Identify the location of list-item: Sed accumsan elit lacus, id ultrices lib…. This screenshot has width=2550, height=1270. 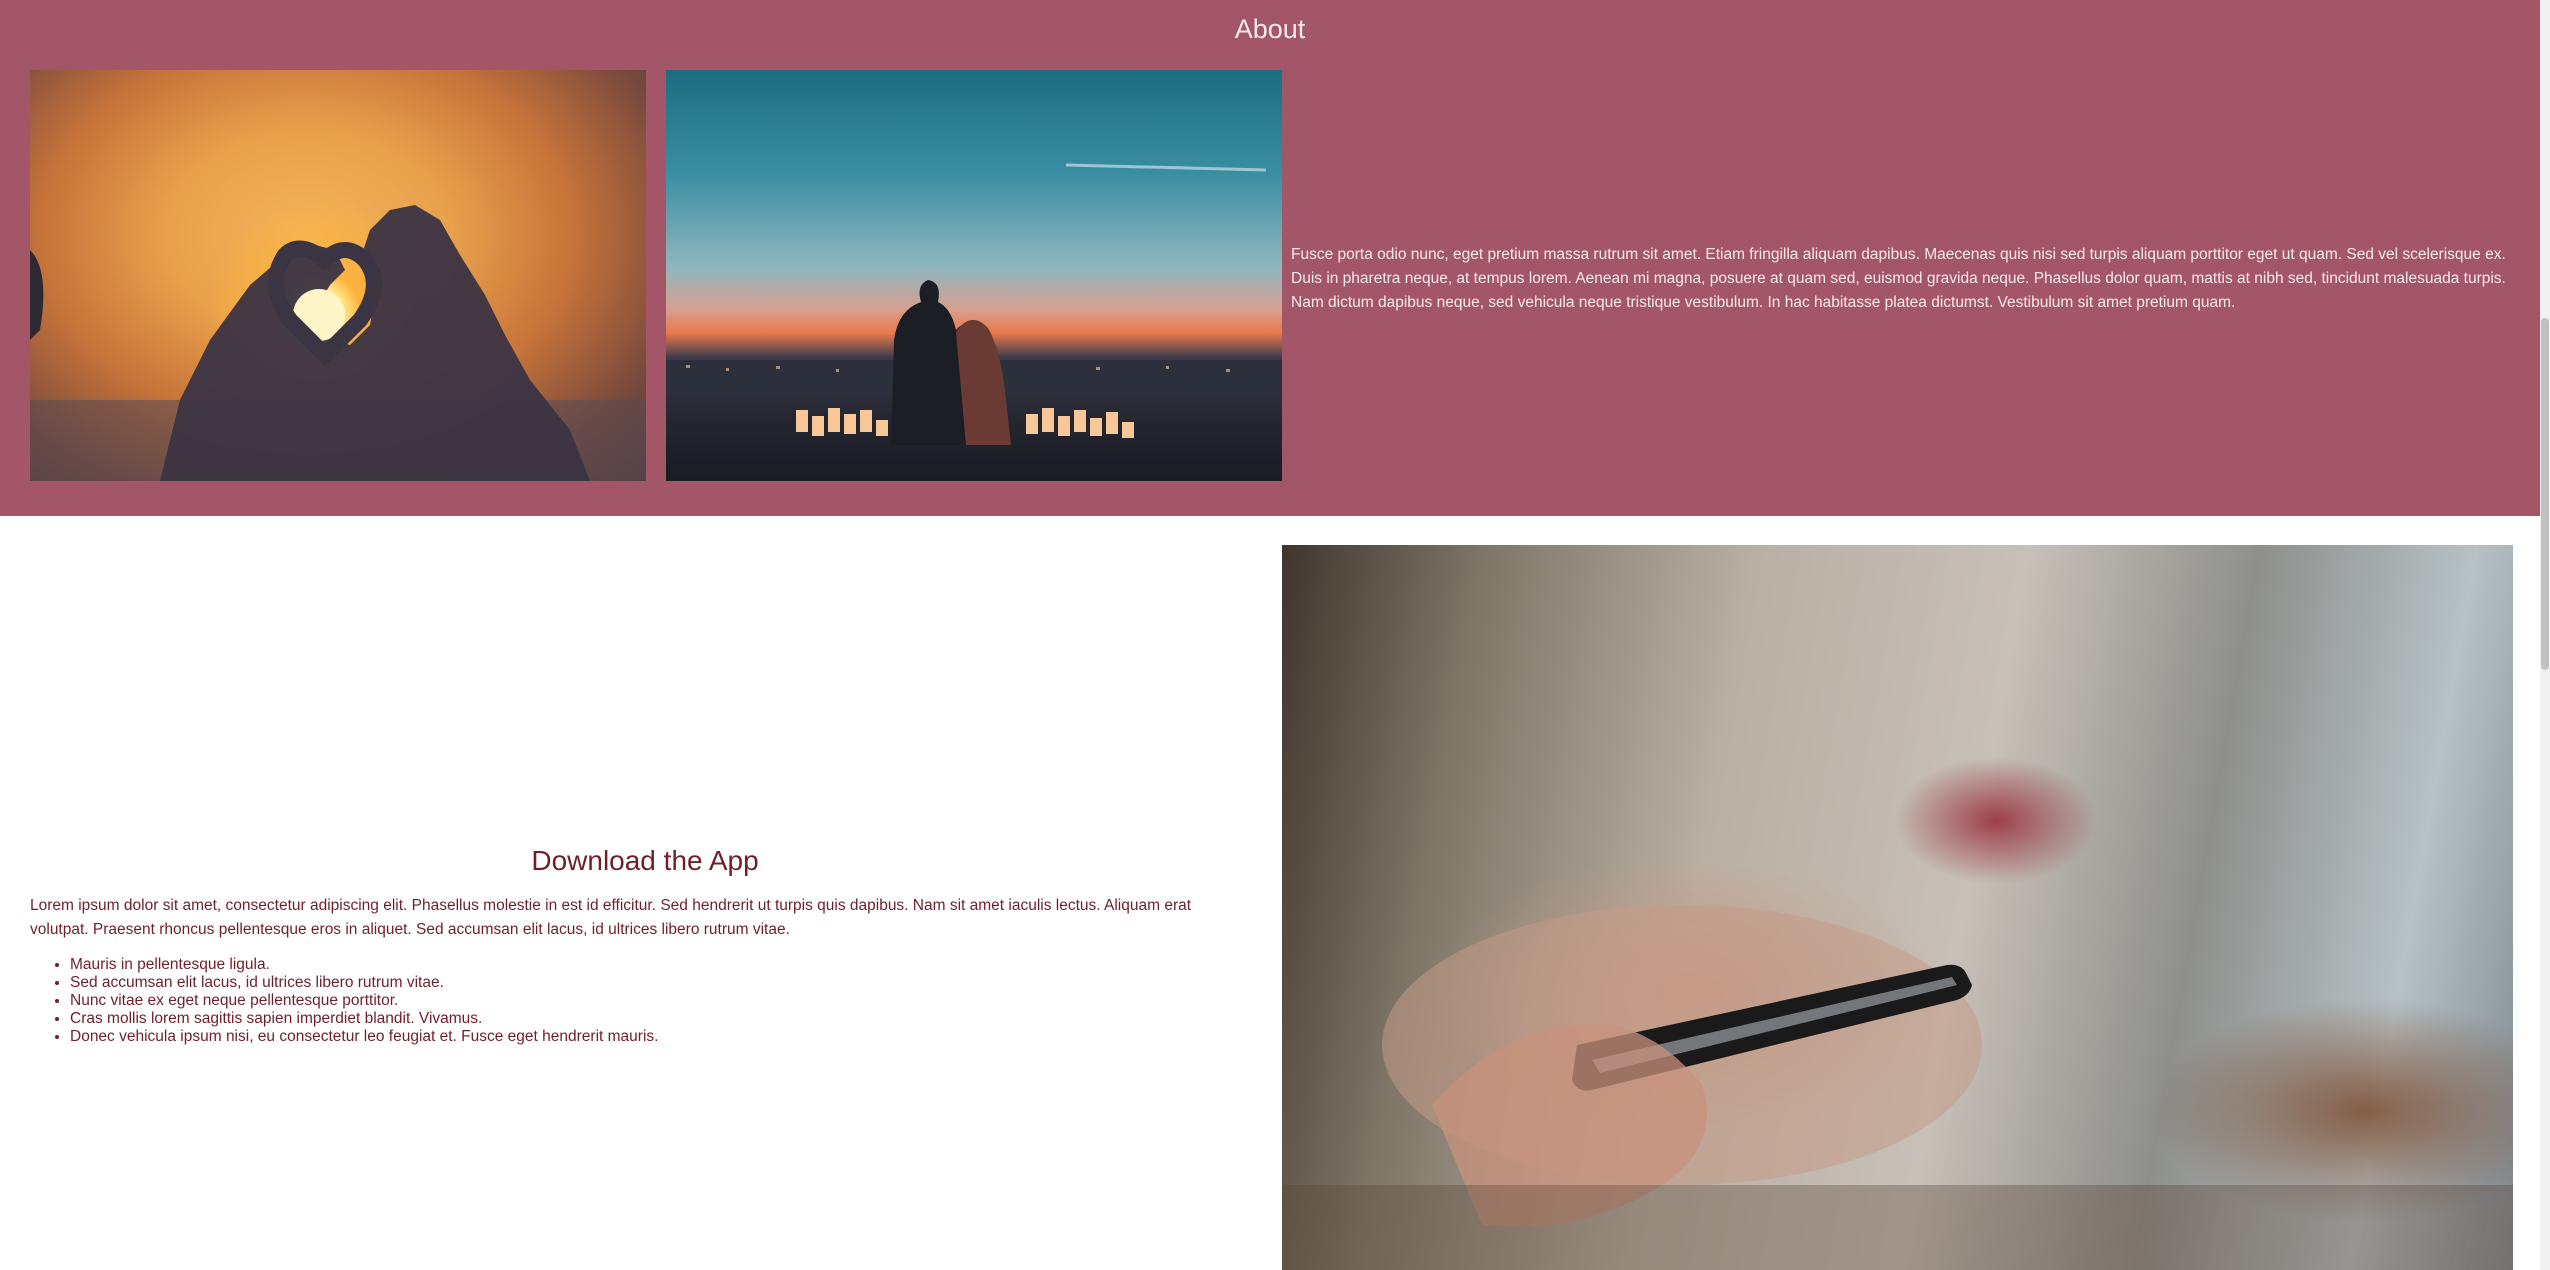
(364, 983).